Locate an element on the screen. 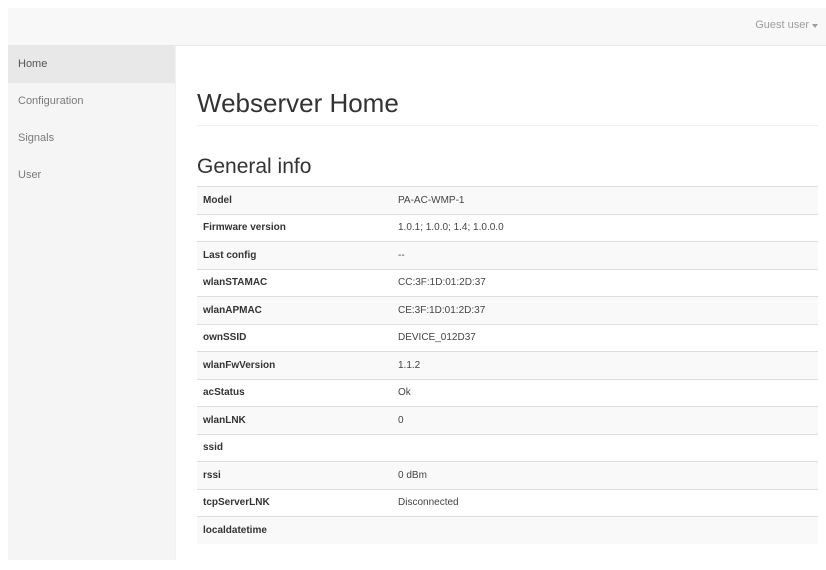 The image size is (826, 570). user-menu-label: Guest user is located at coordinates (782, 25).